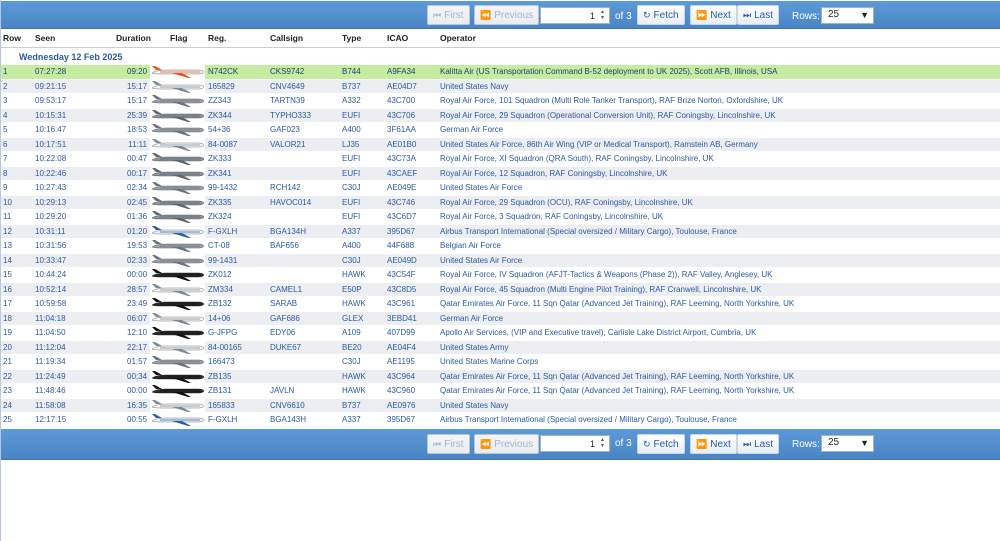  I want to click on col-operator: Operator, so click(458, 38).